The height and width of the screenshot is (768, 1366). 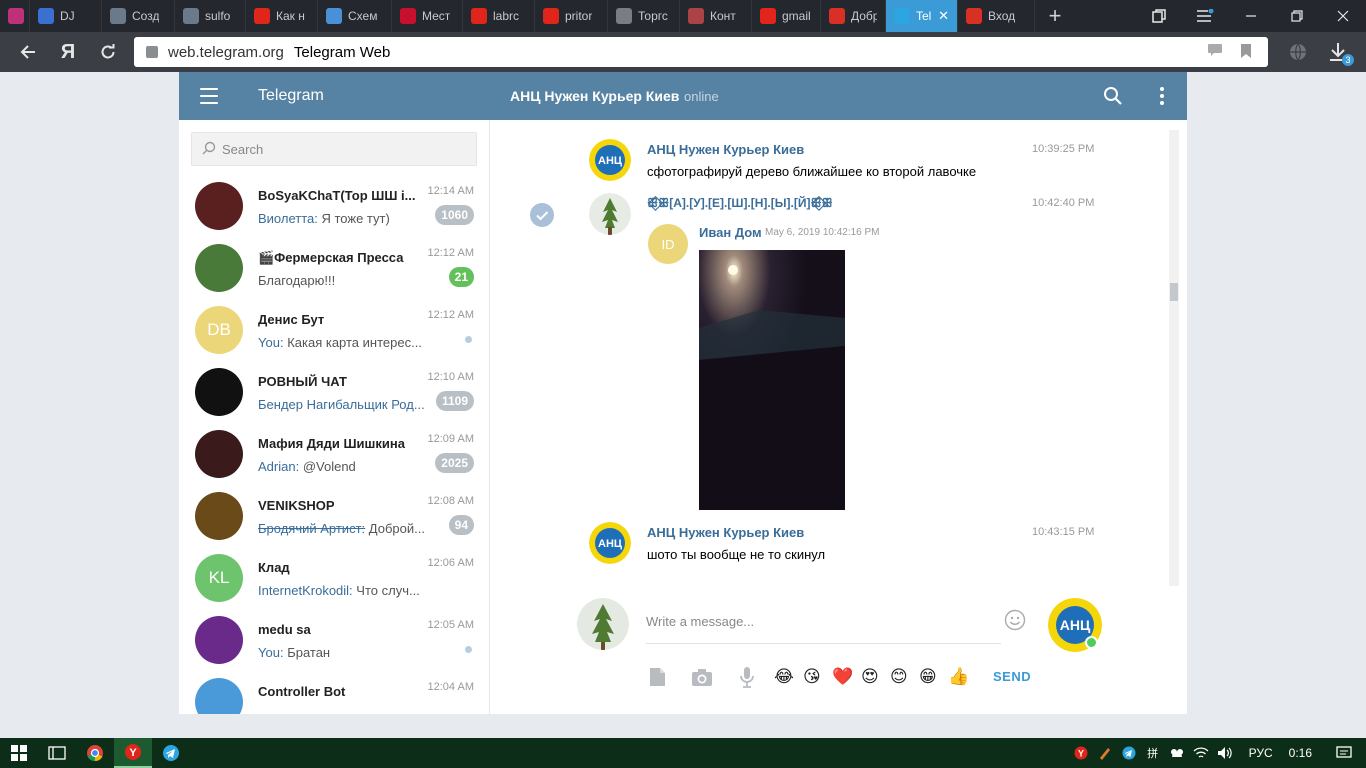 What do you see at coordinates (133, 753) in the screenshot?
I see `yandex-browser-taskbar-icon: Y` at bounding box center [133, 753].